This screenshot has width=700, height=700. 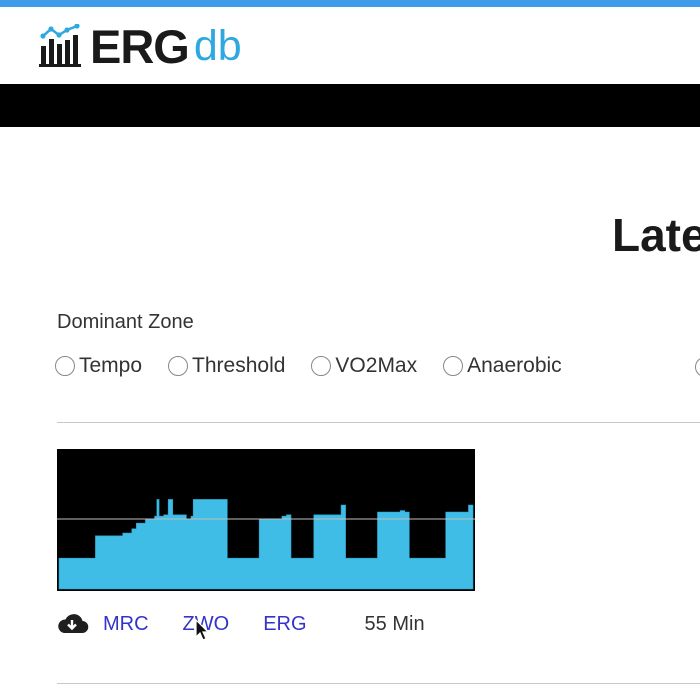 I want to click on top-accent-strip, so click(x=350, y=3).